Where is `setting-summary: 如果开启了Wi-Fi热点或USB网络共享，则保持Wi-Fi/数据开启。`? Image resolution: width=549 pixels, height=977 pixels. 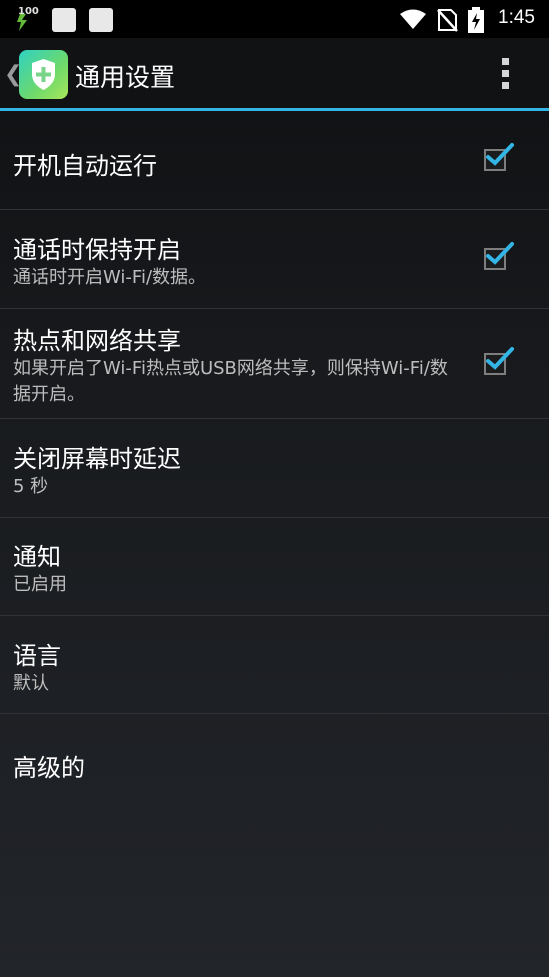
setting-summary: 如果开启了Wi-Fi热点或USB网络共享，则保持Wi-Fi/数据开启。 is located at coordinates (230, 381).